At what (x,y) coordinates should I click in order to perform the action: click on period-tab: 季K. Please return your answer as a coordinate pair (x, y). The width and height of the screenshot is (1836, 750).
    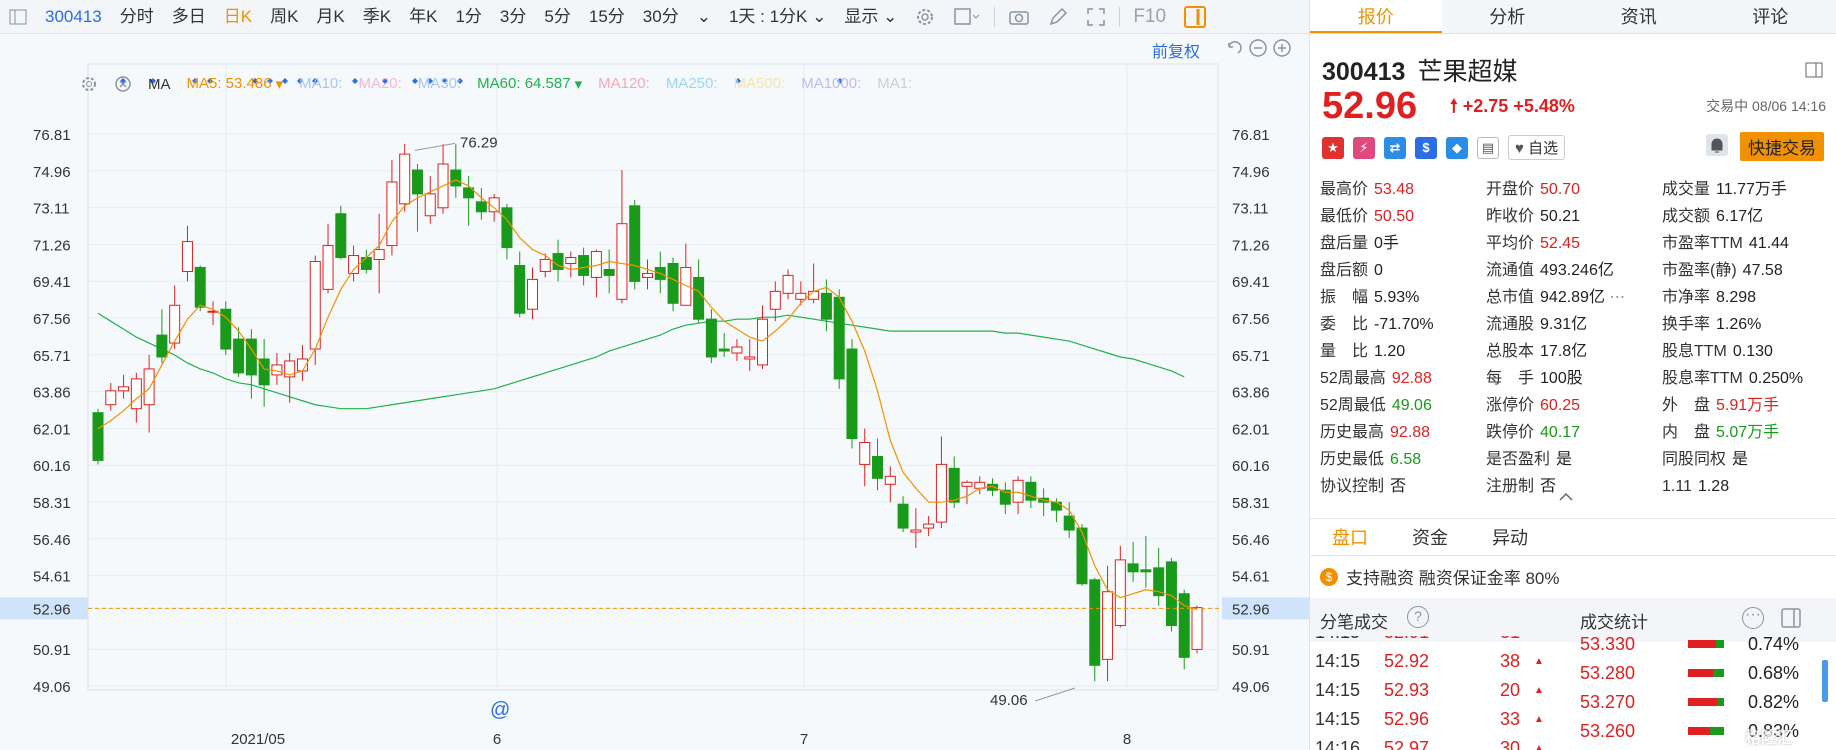
    Looking at the image, I should click on (377, 17).